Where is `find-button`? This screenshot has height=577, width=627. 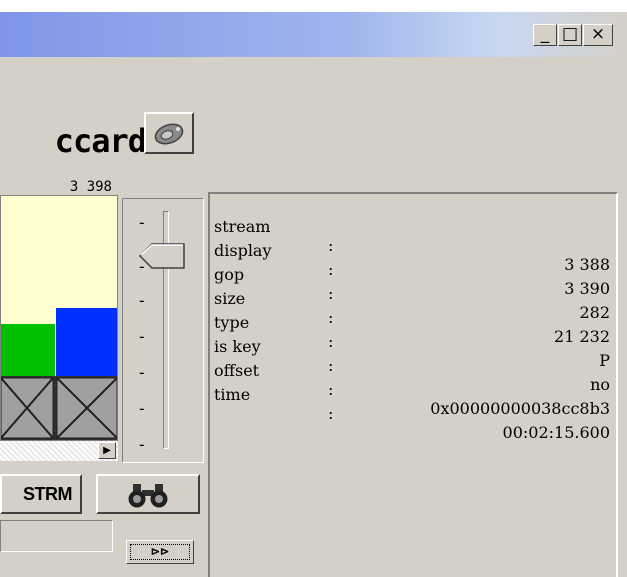
find-button is located at coordinates (148, 494).